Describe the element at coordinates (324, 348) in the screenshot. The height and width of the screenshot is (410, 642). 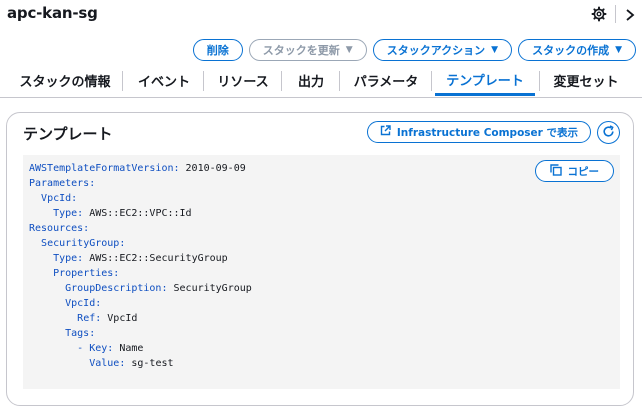
I see `code-line: - Key: Name` at that location.